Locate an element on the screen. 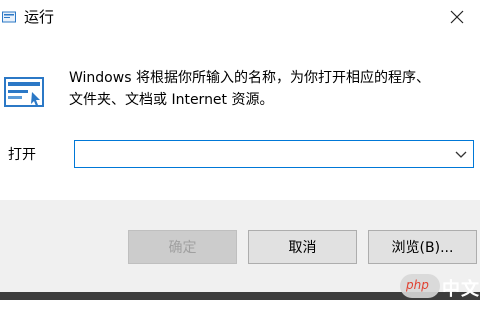 The height and width of the screenshot is (327, 480). title-bar: 运行 is located at coordinates (240, 17).